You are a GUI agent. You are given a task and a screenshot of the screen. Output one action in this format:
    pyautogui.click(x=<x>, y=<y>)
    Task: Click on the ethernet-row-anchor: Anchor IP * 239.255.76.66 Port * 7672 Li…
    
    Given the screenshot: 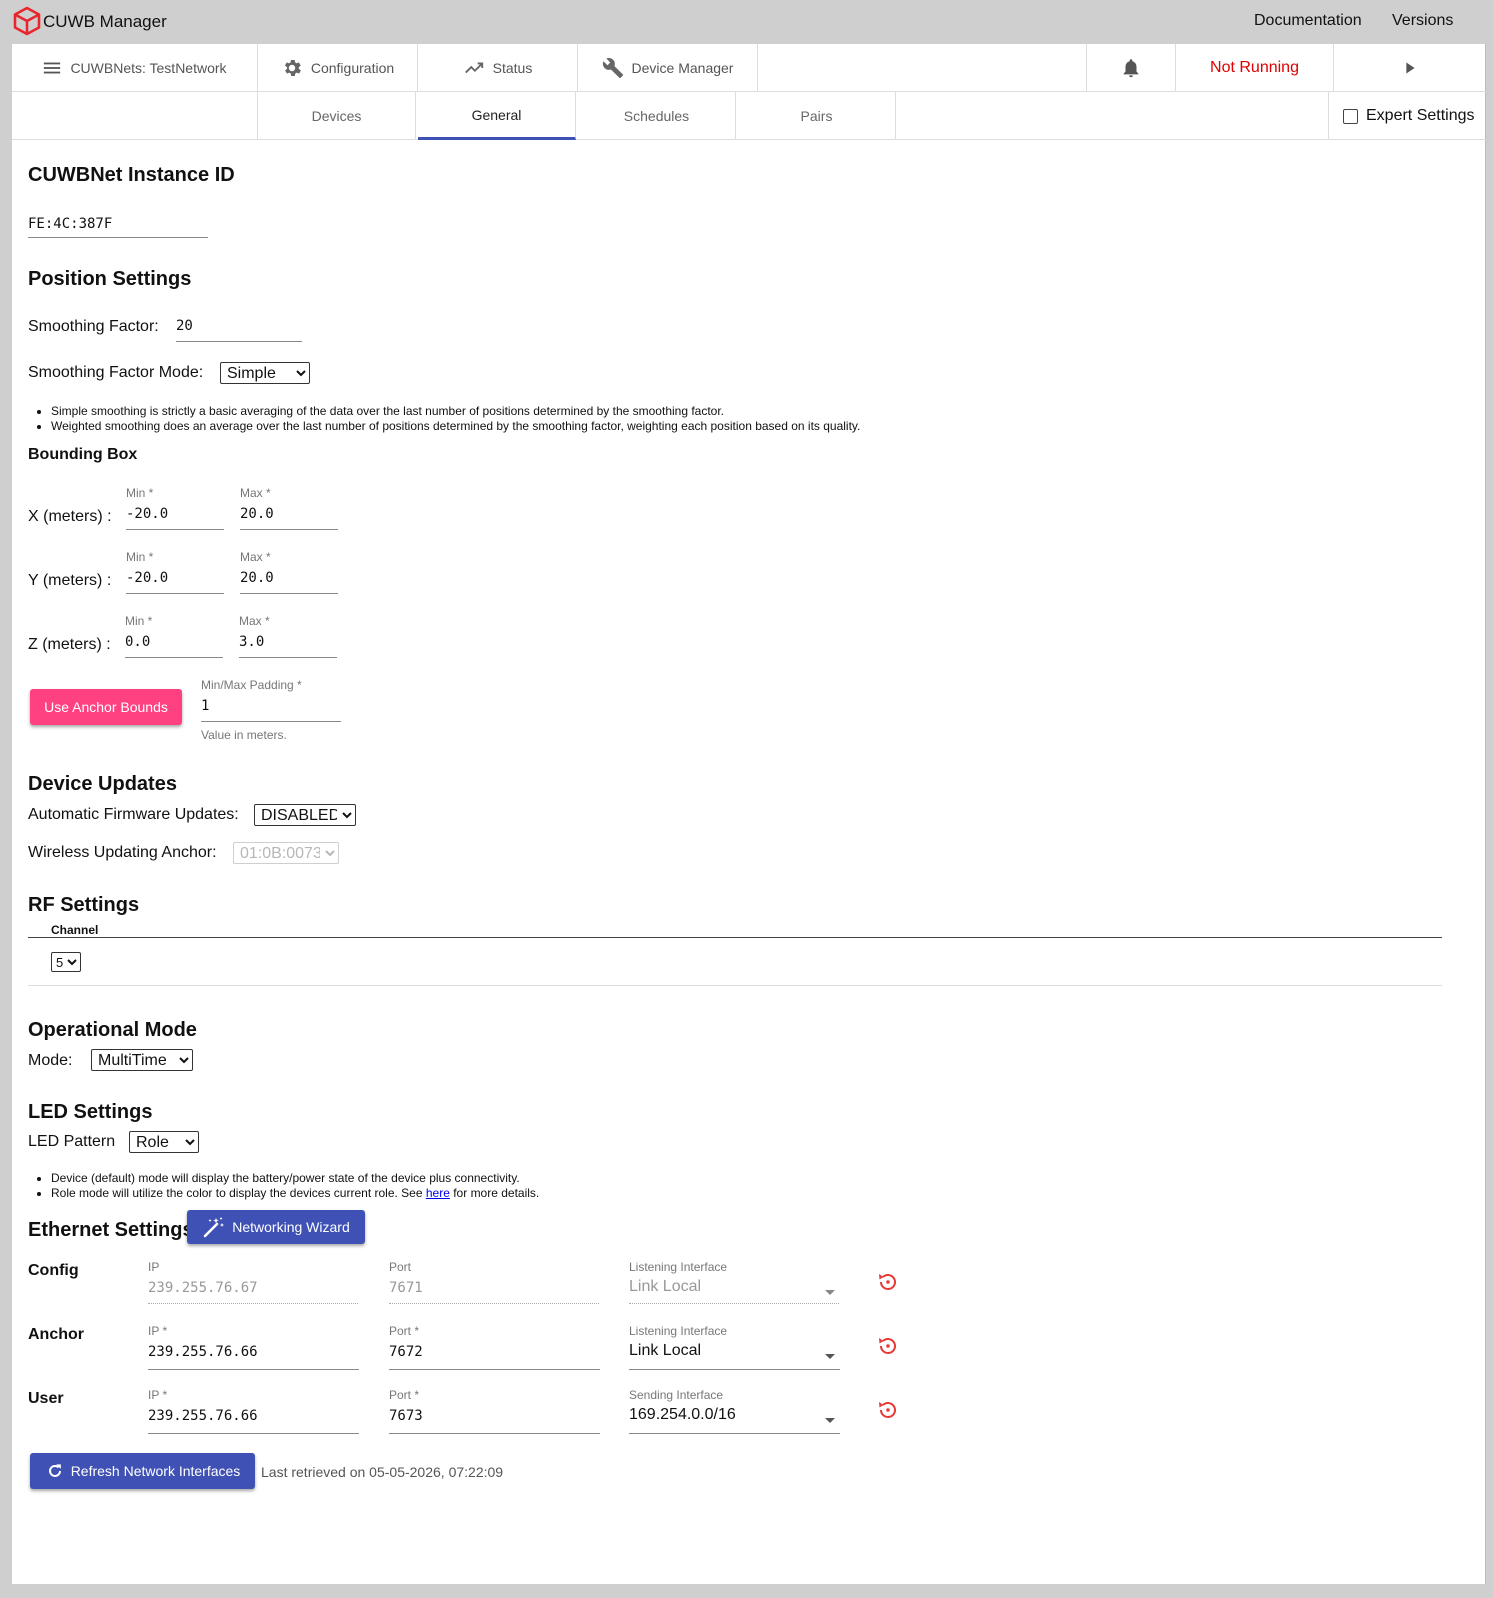 What is the action you would take?
    pyautogui.click(x=512, y=1350)
    